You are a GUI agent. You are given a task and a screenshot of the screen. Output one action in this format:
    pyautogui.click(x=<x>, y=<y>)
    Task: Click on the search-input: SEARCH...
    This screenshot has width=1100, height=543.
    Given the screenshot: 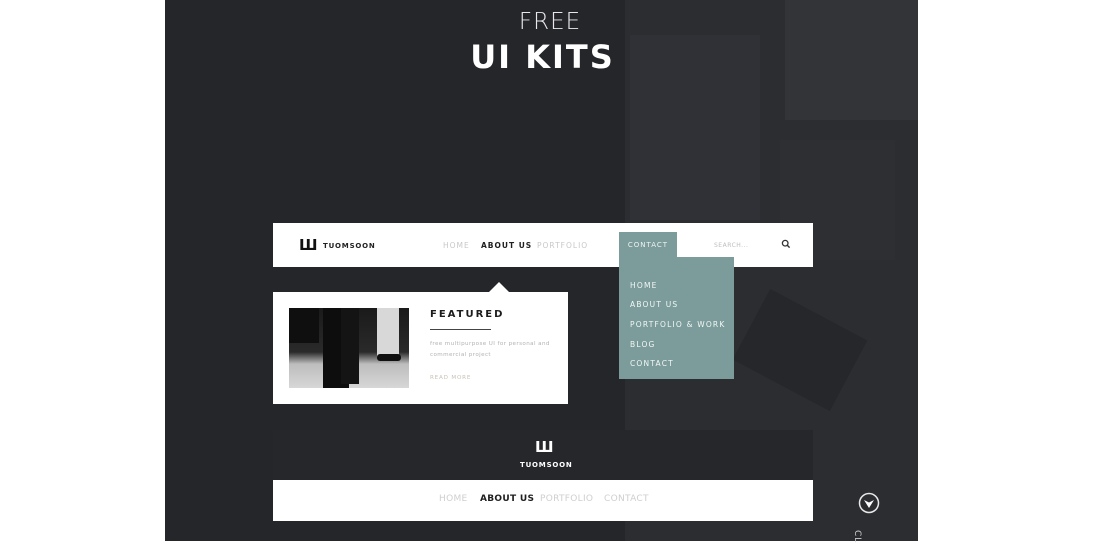 What is the action you would take?
    pyautogui.click(x=731, y=245)
    